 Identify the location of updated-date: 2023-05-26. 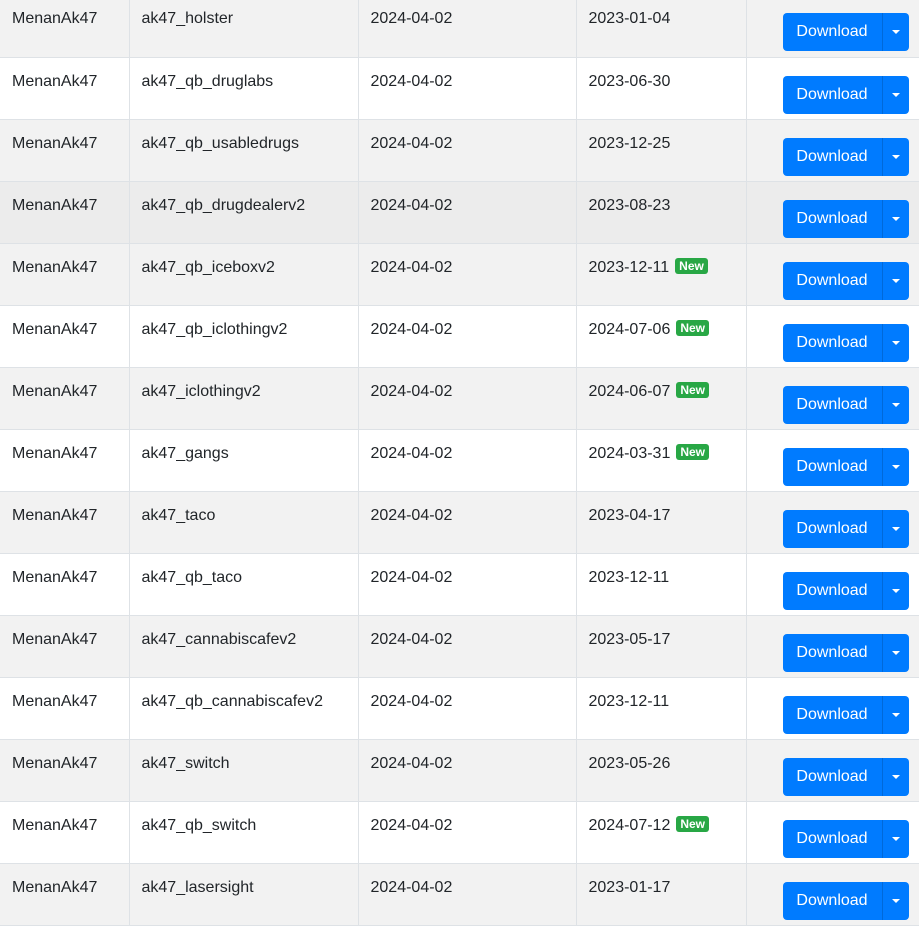
(629, 763).